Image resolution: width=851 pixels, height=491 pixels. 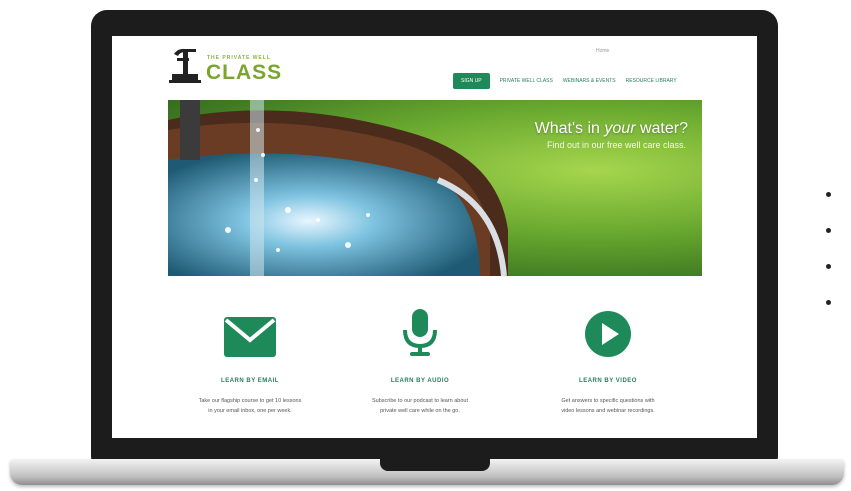 What do you see at coordinates (651, 81) in the screenshot?
I see `nav-item-resource-library: Resource Library` at bounding box center [651, 81].